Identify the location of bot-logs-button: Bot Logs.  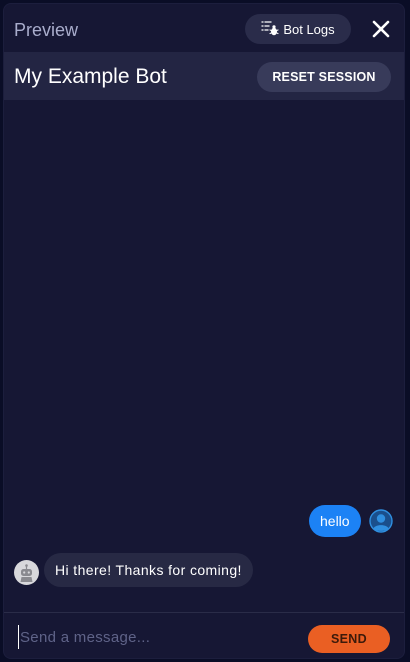
(298, 29).